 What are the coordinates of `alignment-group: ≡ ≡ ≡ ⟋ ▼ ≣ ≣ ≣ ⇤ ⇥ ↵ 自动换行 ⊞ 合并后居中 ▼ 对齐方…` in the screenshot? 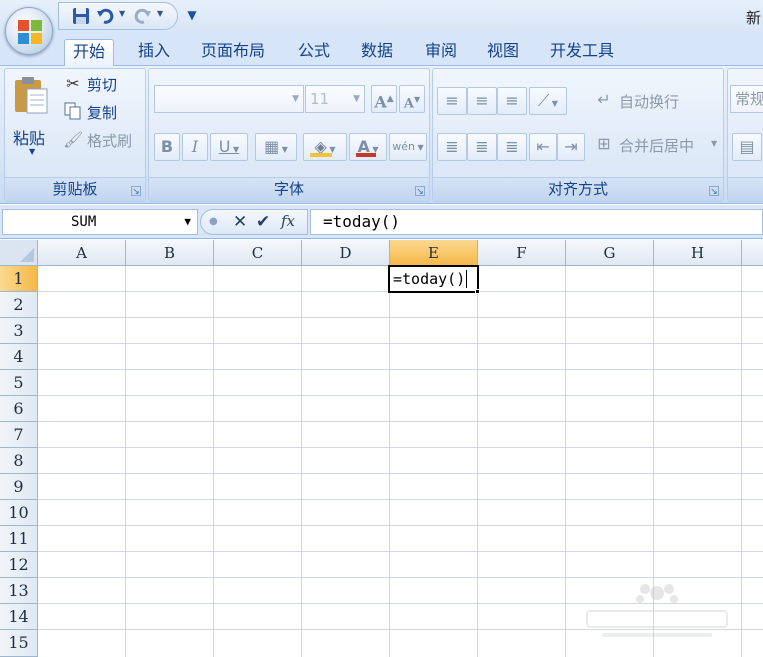 It's located at (578, 135).